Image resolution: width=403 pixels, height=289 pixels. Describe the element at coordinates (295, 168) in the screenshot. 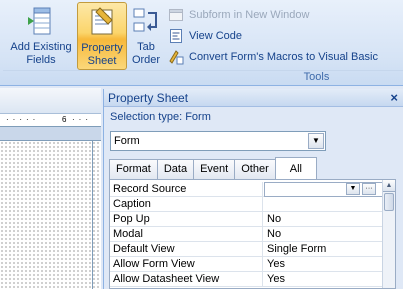

I see `tab-all: All` at that location.